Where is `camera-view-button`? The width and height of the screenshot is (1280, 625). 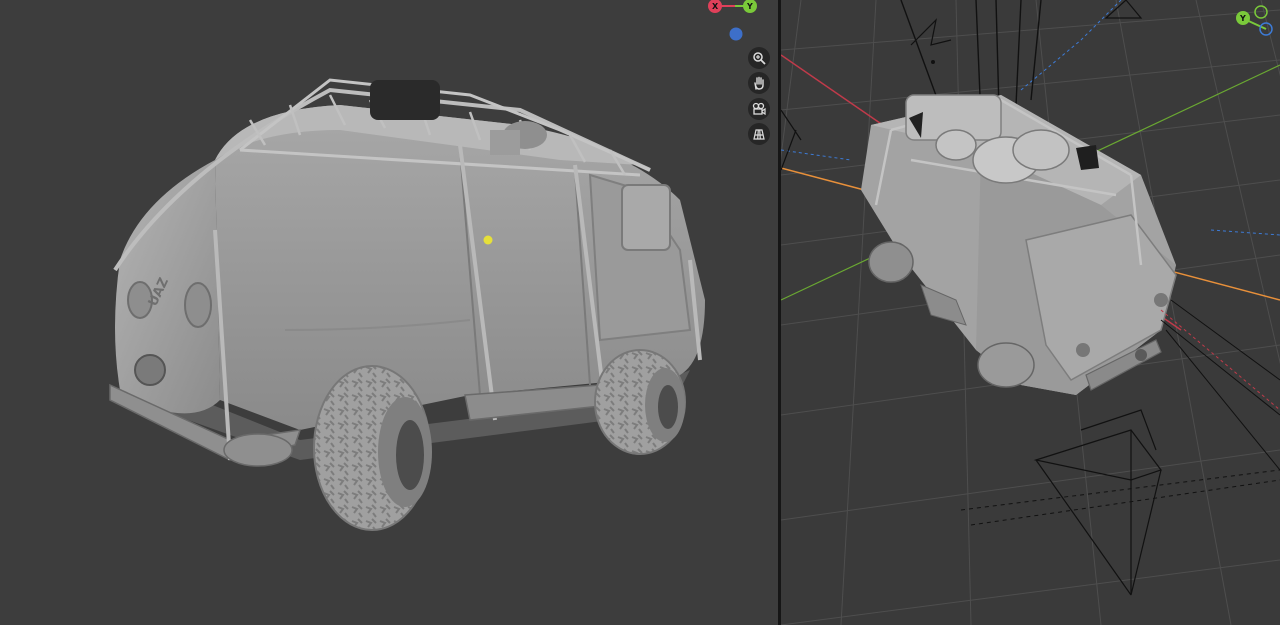
camera-view-button is located at coordinates (759, 109).